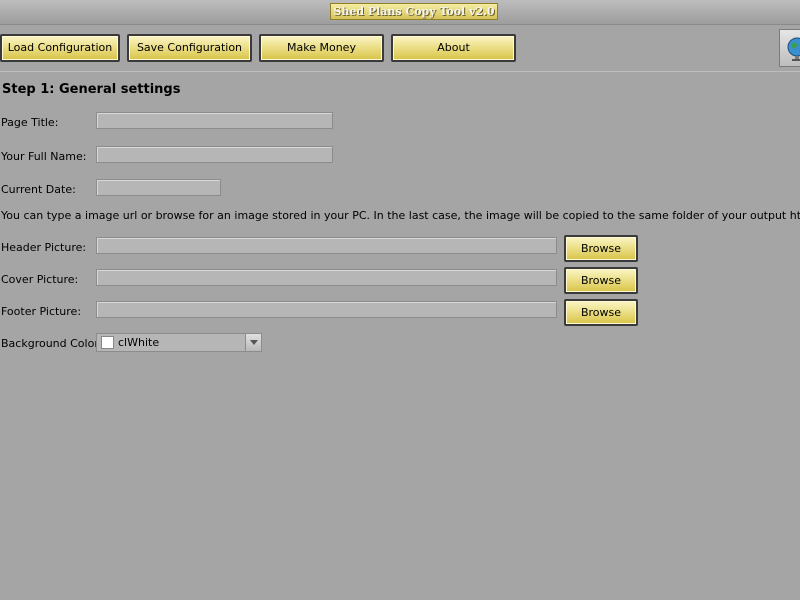  What do you see at coordinates (60, 48) in the screenshot?
I see `load-configuration-button: Load Configuration` at bounding box center [60, 48].